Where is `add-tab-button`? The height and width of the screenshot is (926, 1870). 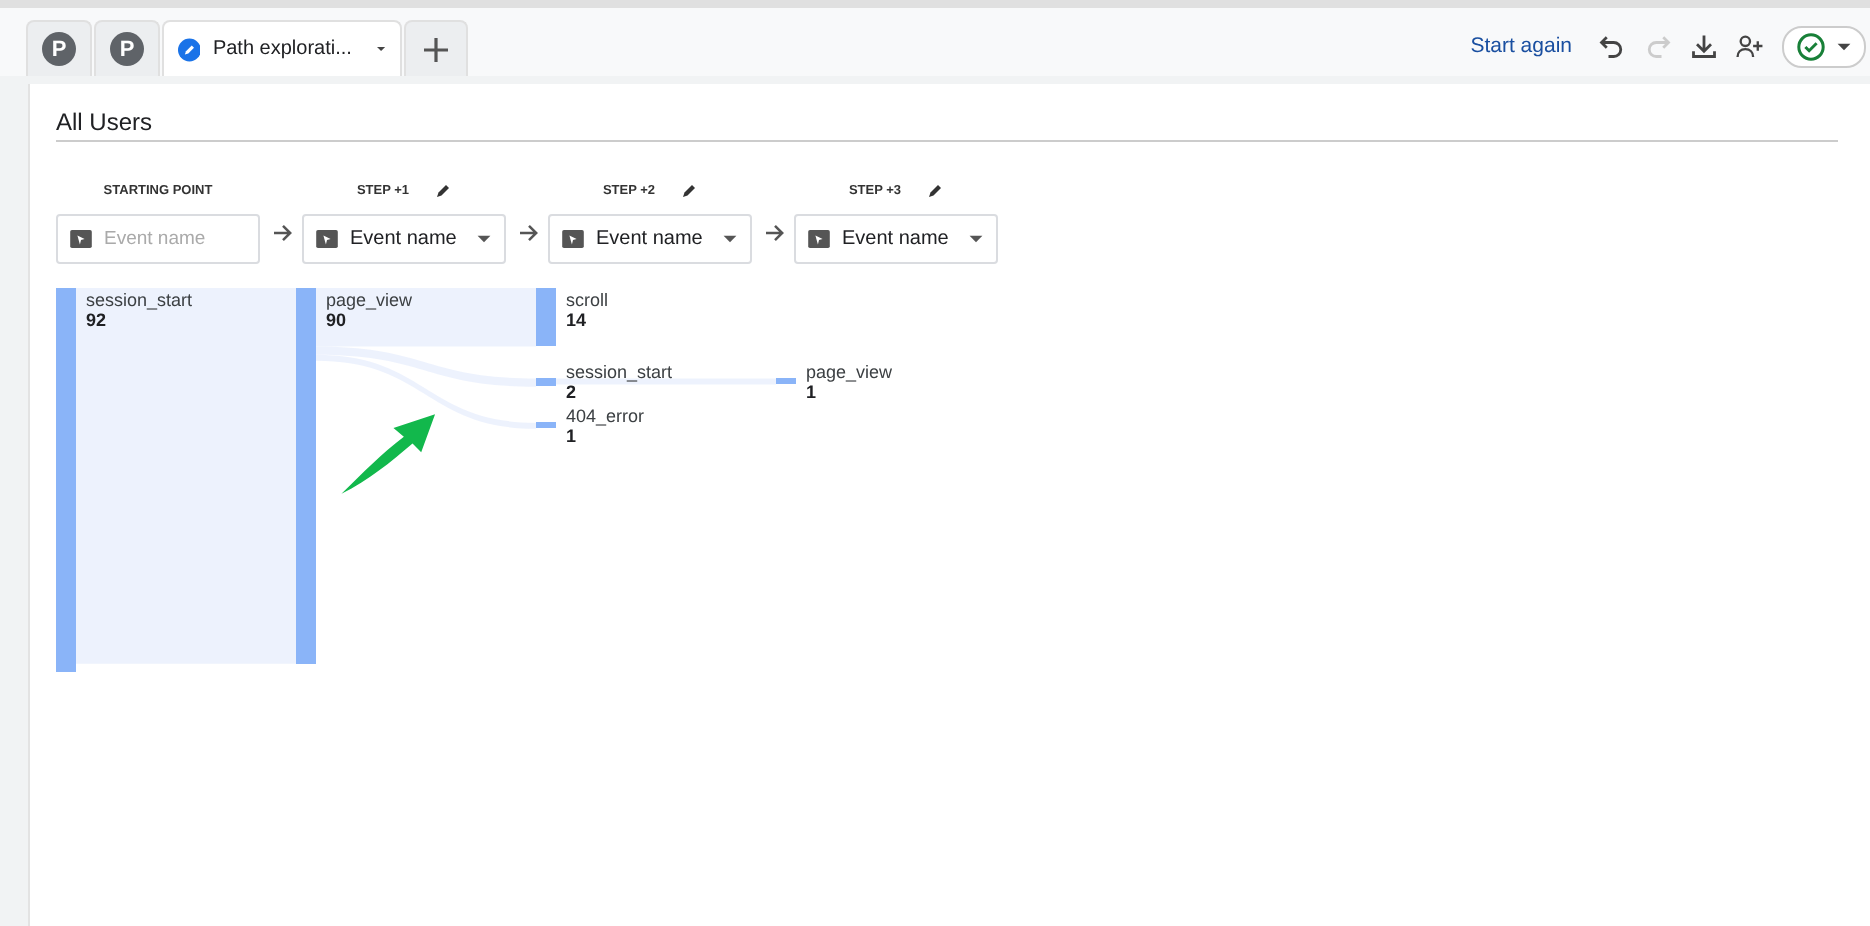
add-tab-button is located at coordinates (436, 48).